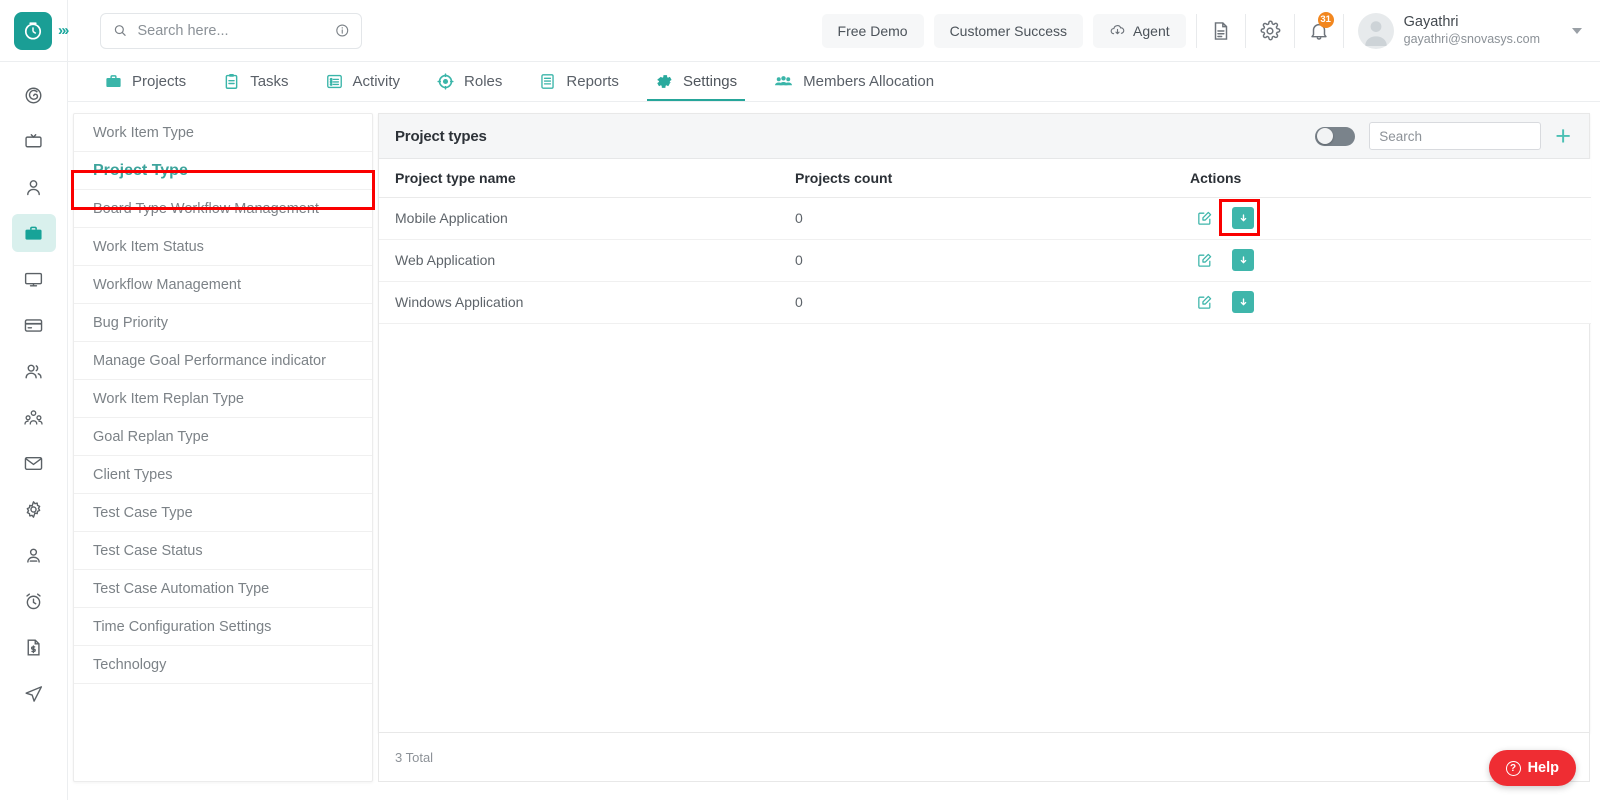 The image size is (1600, 800). I want to click on global-search, so click(231, 30).